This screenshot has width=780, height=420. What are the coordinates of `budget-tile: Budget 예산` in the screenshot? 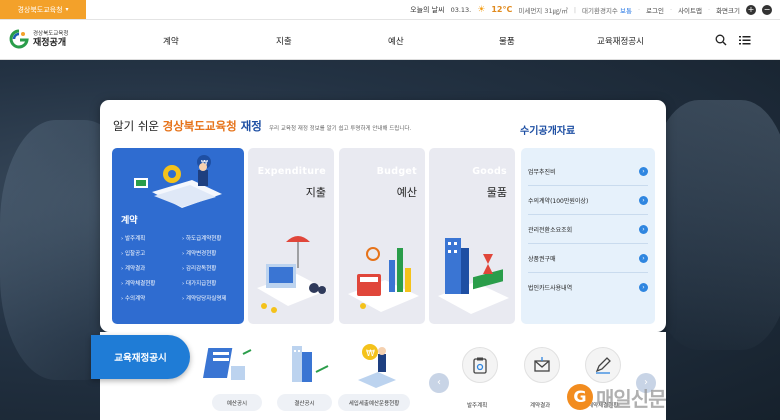 It's located at (382, 236).